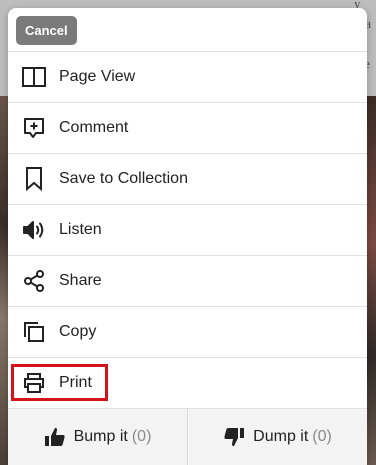 Image resolution: width=376 pixels, height=465 pixels. What do you see at coordinates (94, 127) in the screenshot?
I see `menu-item-label: Comment` at bounding box center [94, 127].